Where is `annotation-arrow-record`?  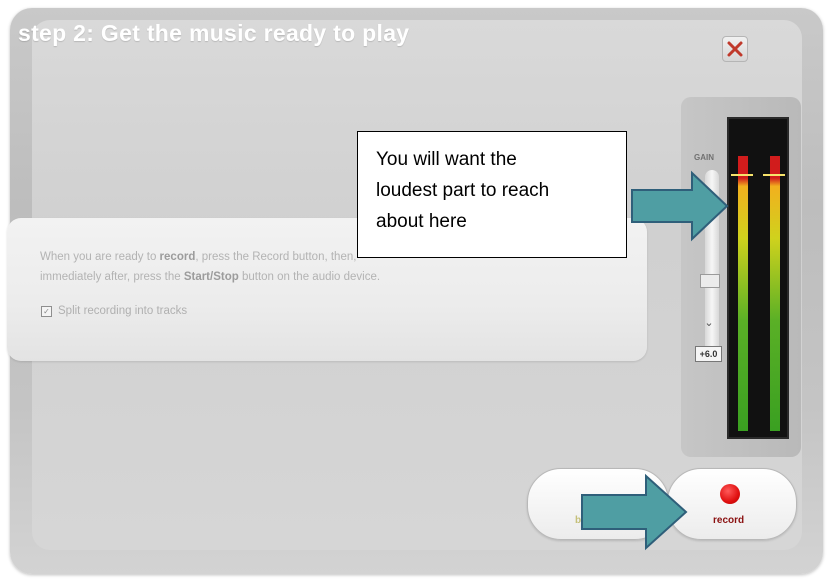 annotation-arrow-record is located at coordinates (634, 512).